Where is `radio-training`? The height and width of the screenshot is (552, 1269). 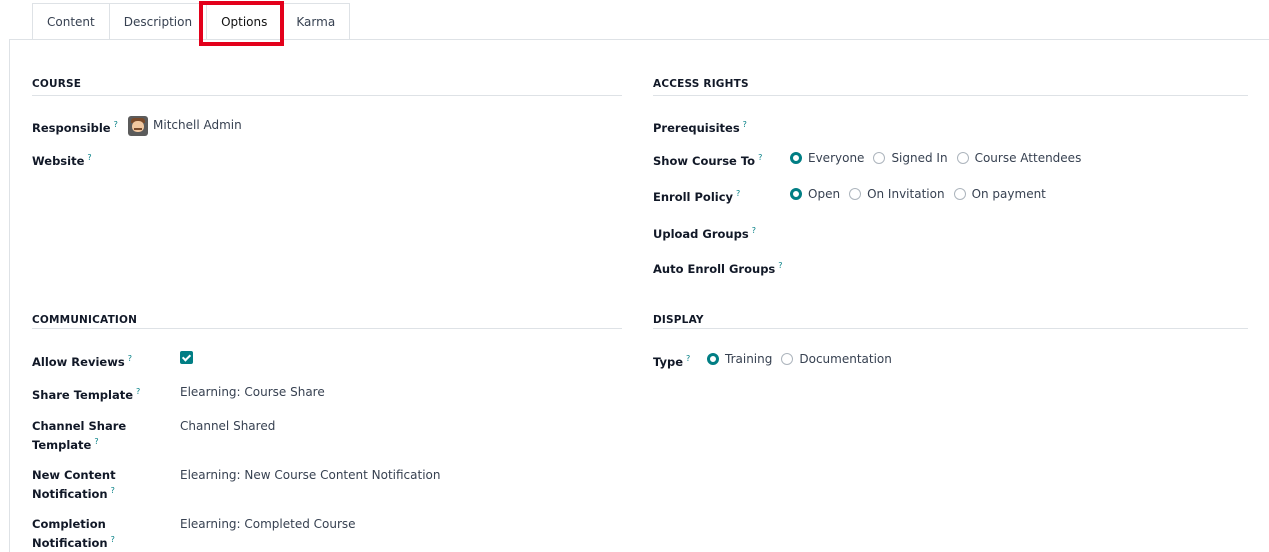
radio-training is located at coordinates (713, 359).